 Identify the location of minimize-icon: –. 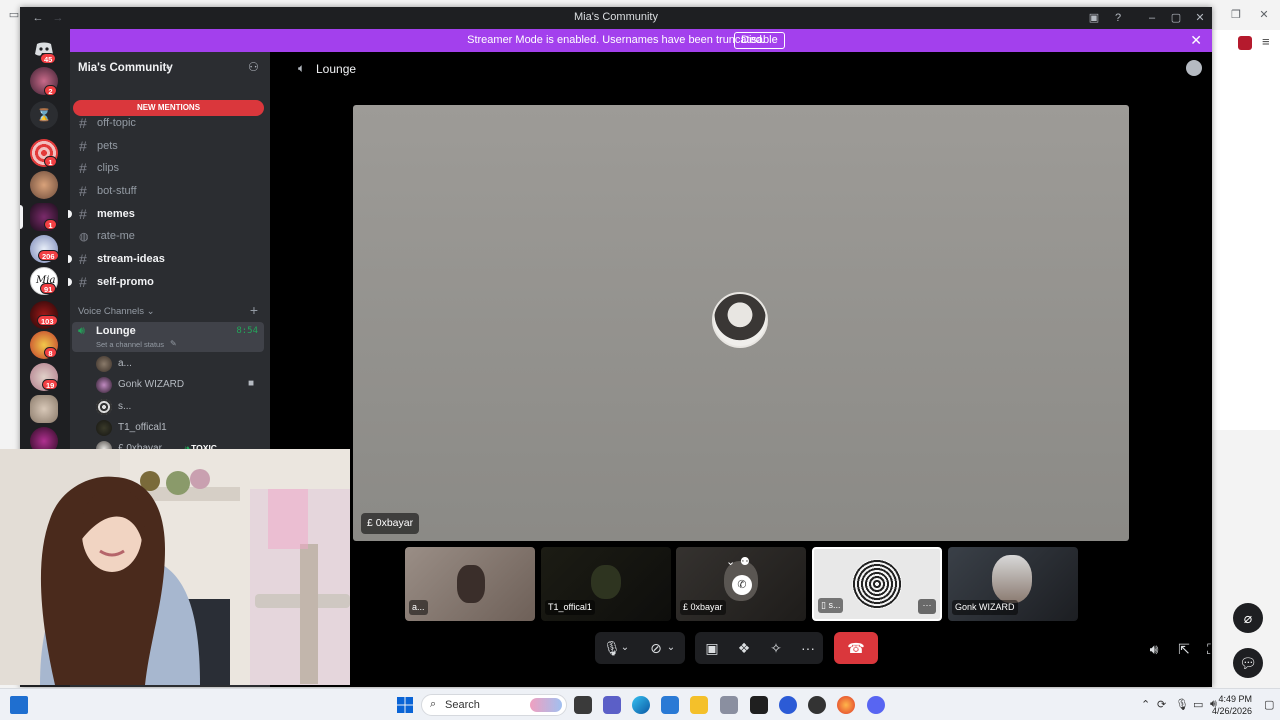
(1152, 18).